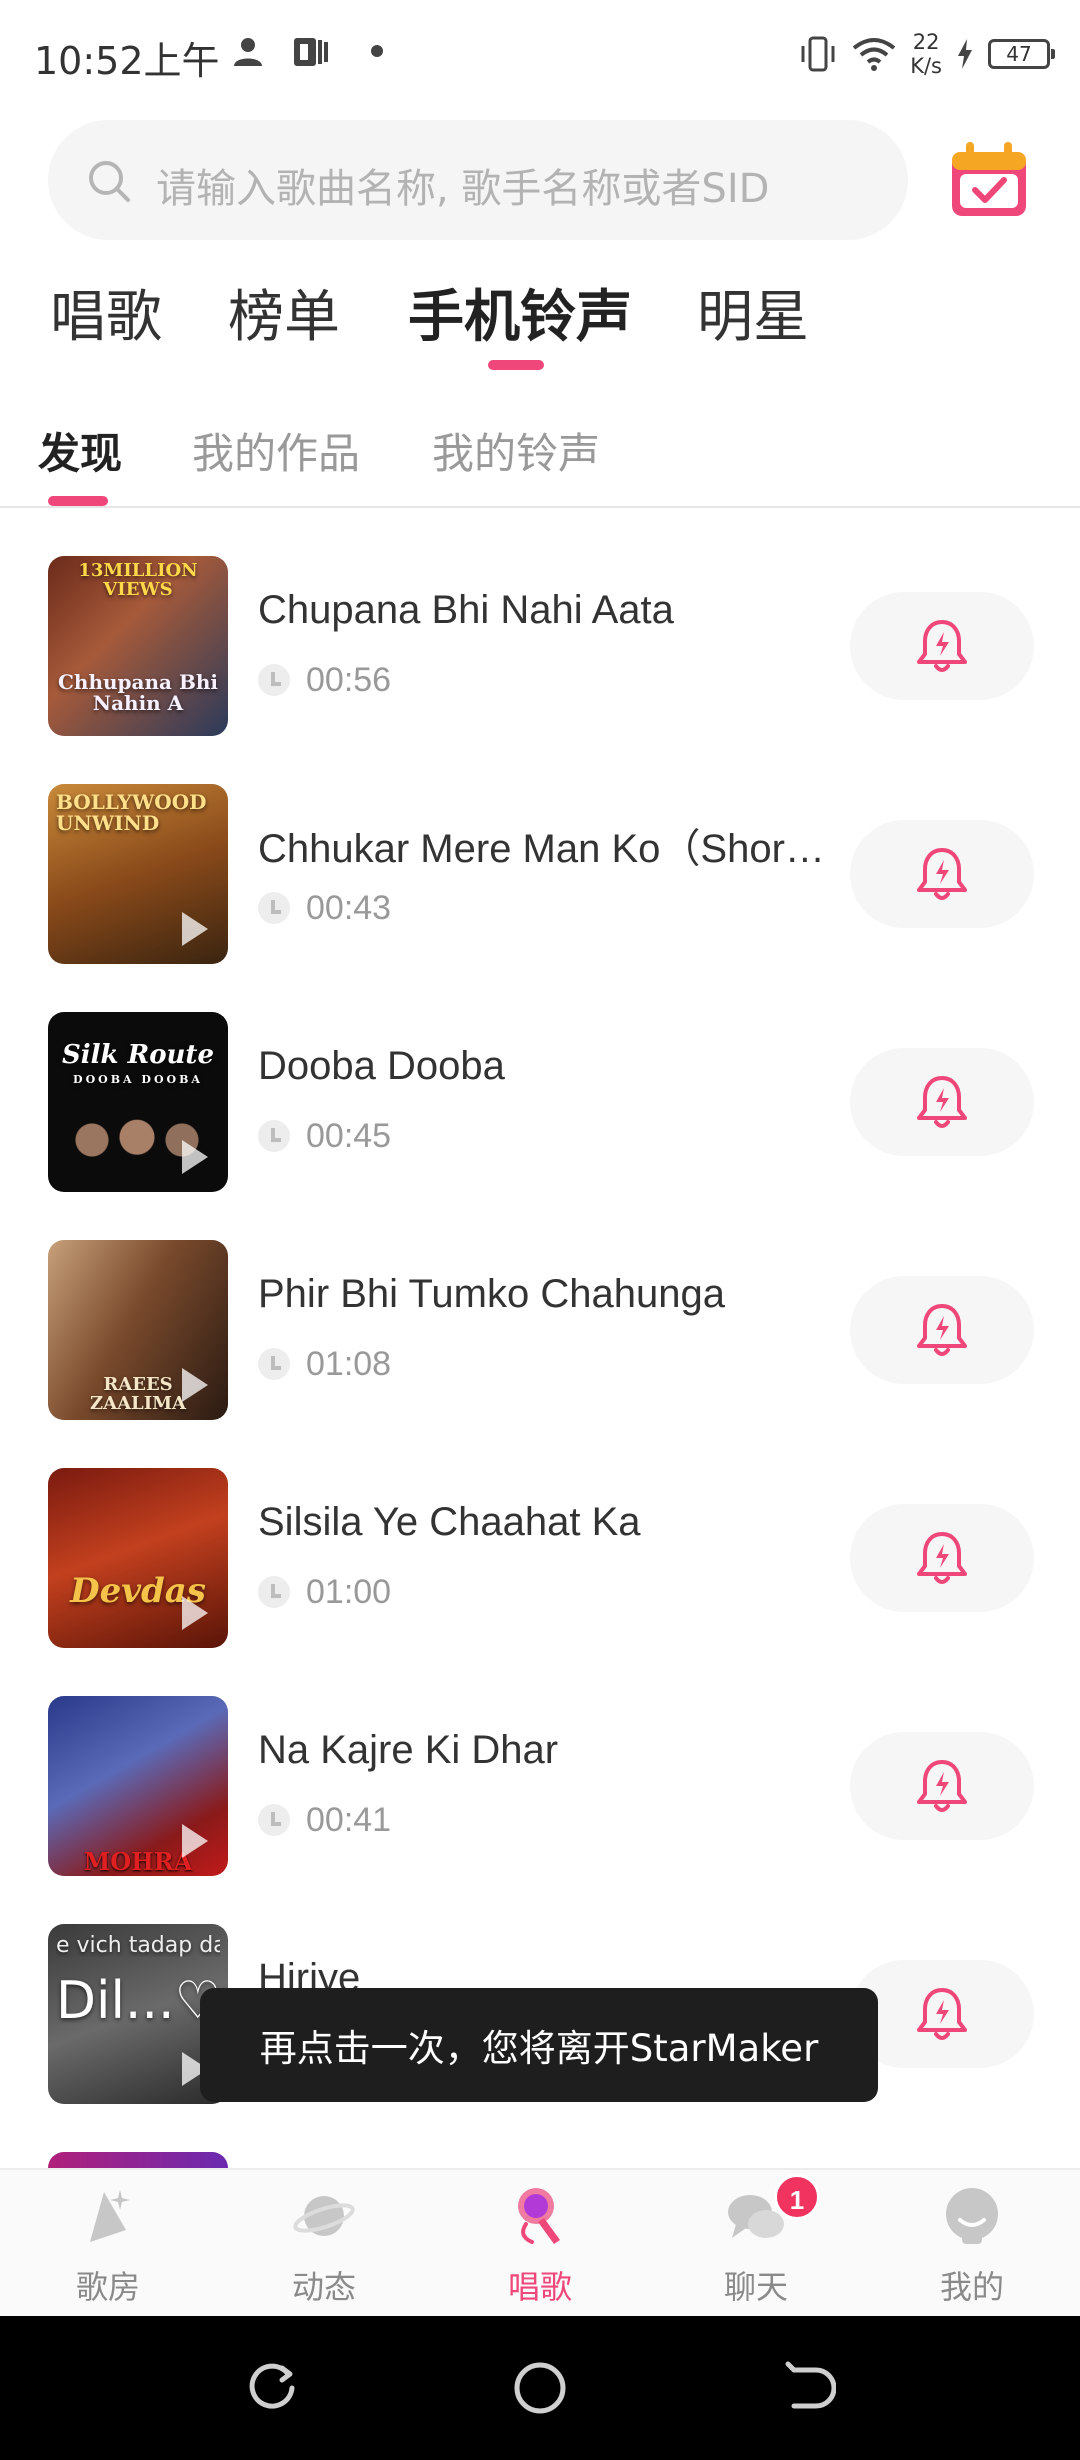 Image resolution: width=1080 pixels, height=2460 pixels. Describe the element at coordinates (138, 646) in the screenshot. I see `song-cover: 13MILLION VIEWS Chhupana Bhi Nahin A` at that location.